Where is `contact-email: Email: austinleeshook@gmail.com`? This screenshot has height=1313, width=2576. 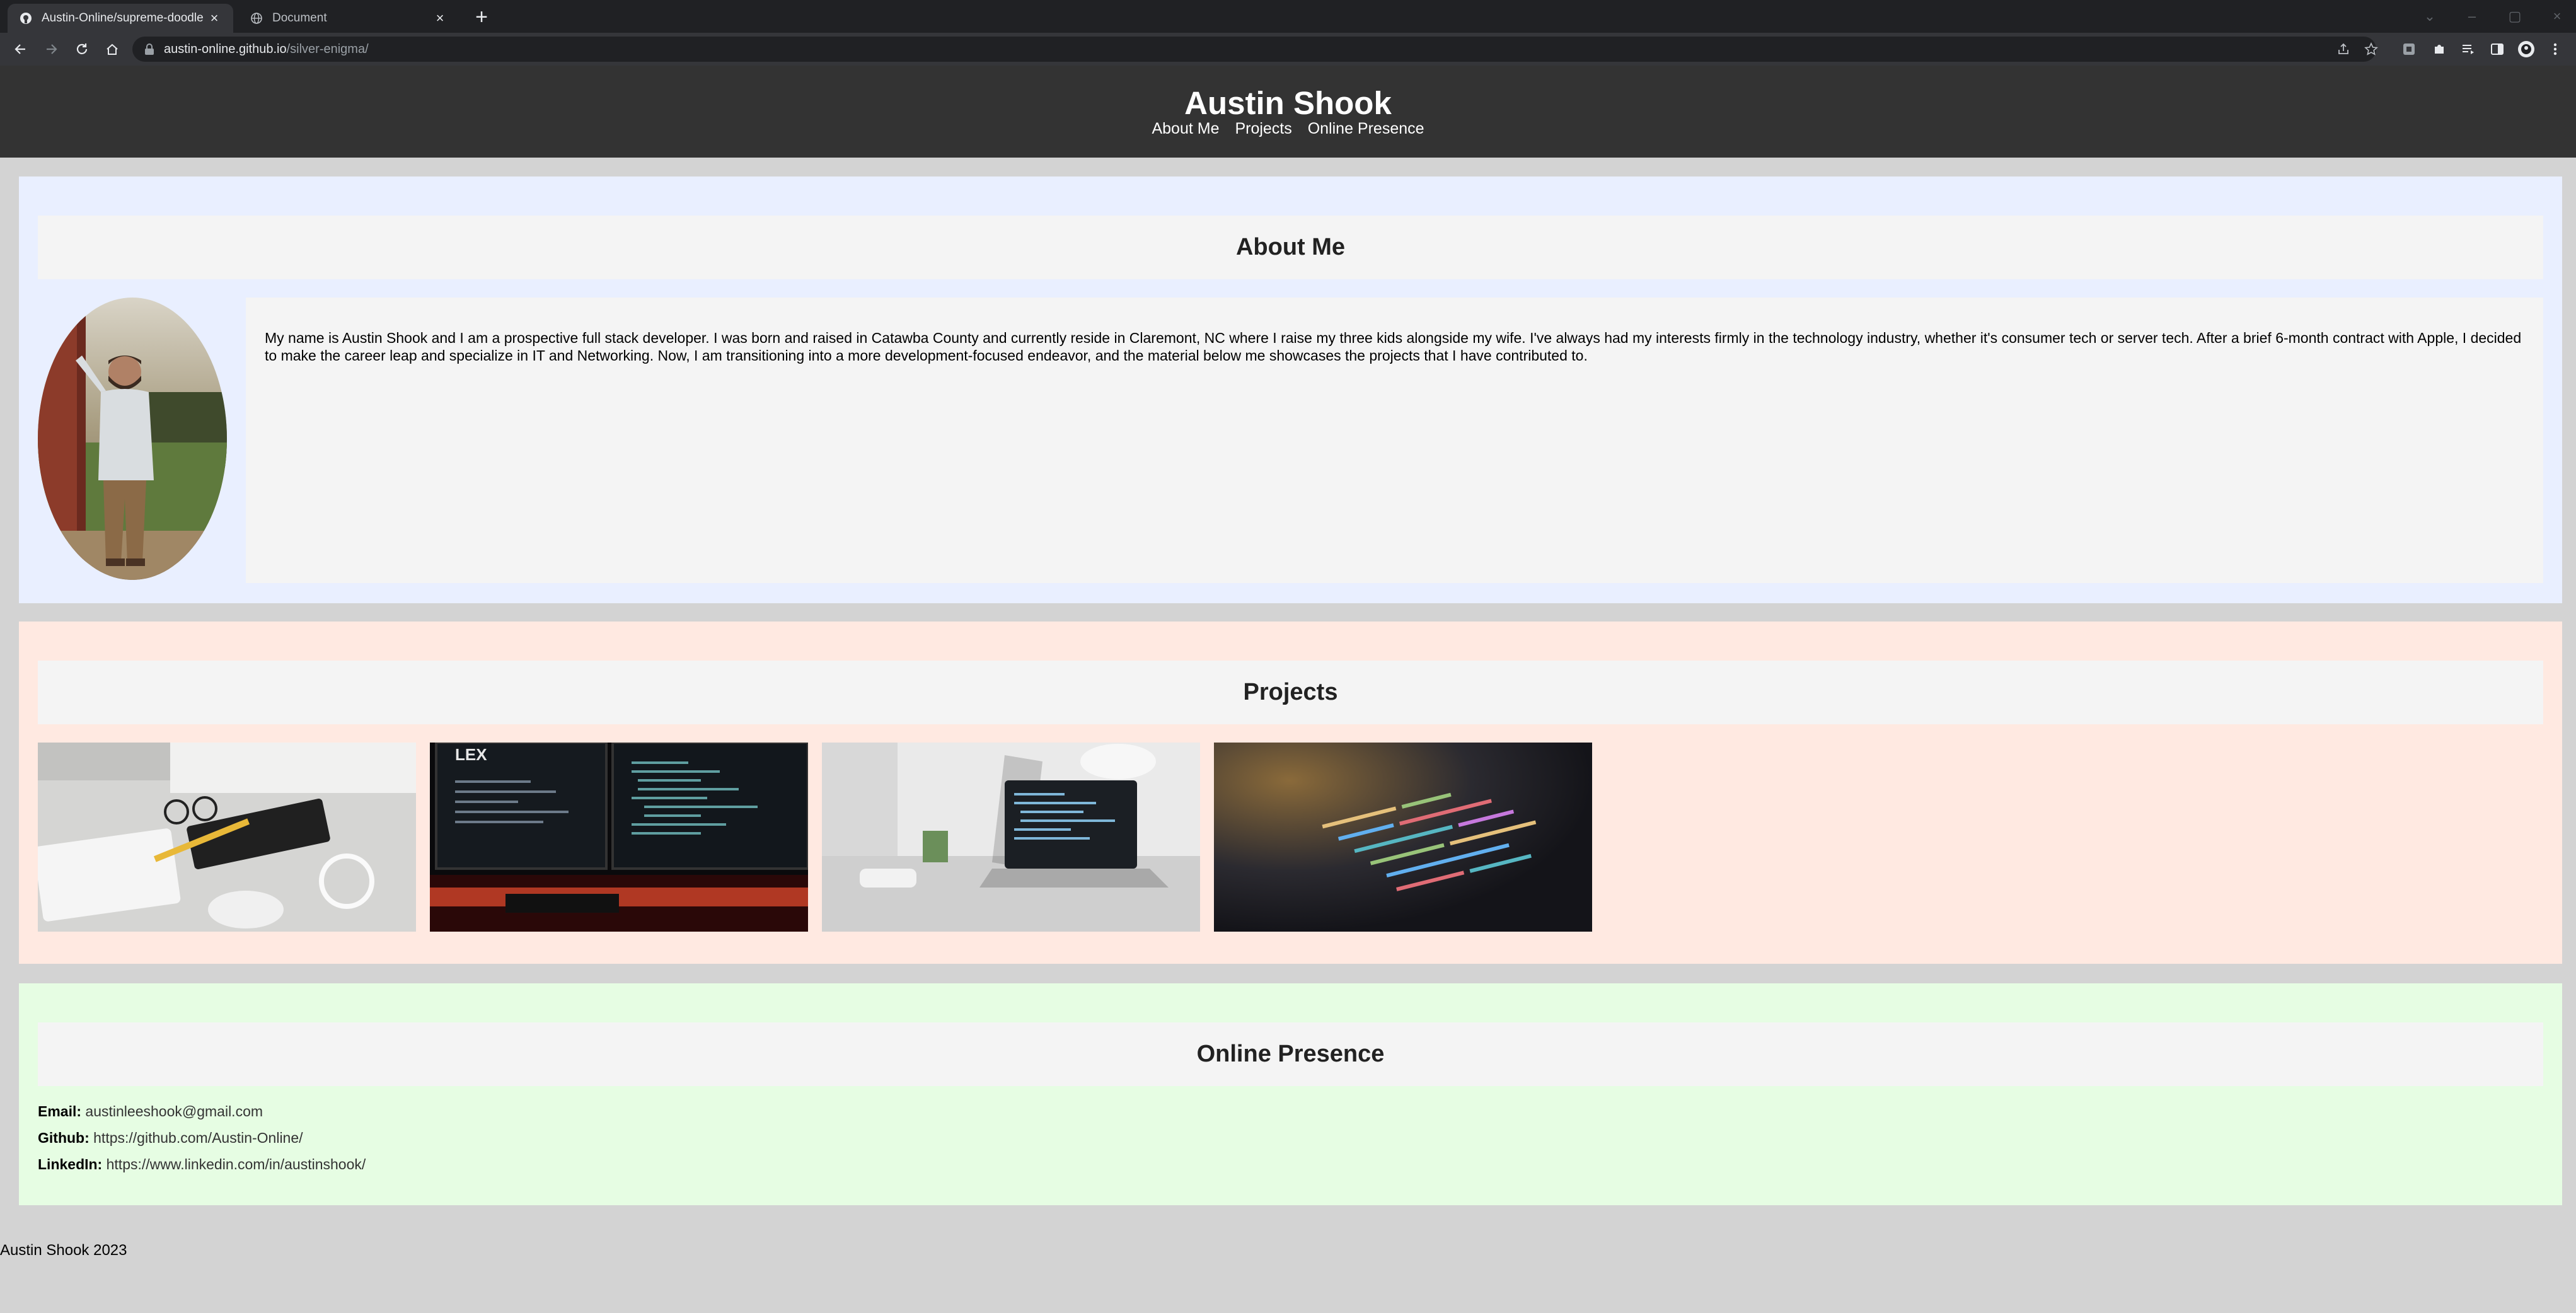 contact-email: Email: austinleeshook@gmail.com is located at coordinates (150, 1111).